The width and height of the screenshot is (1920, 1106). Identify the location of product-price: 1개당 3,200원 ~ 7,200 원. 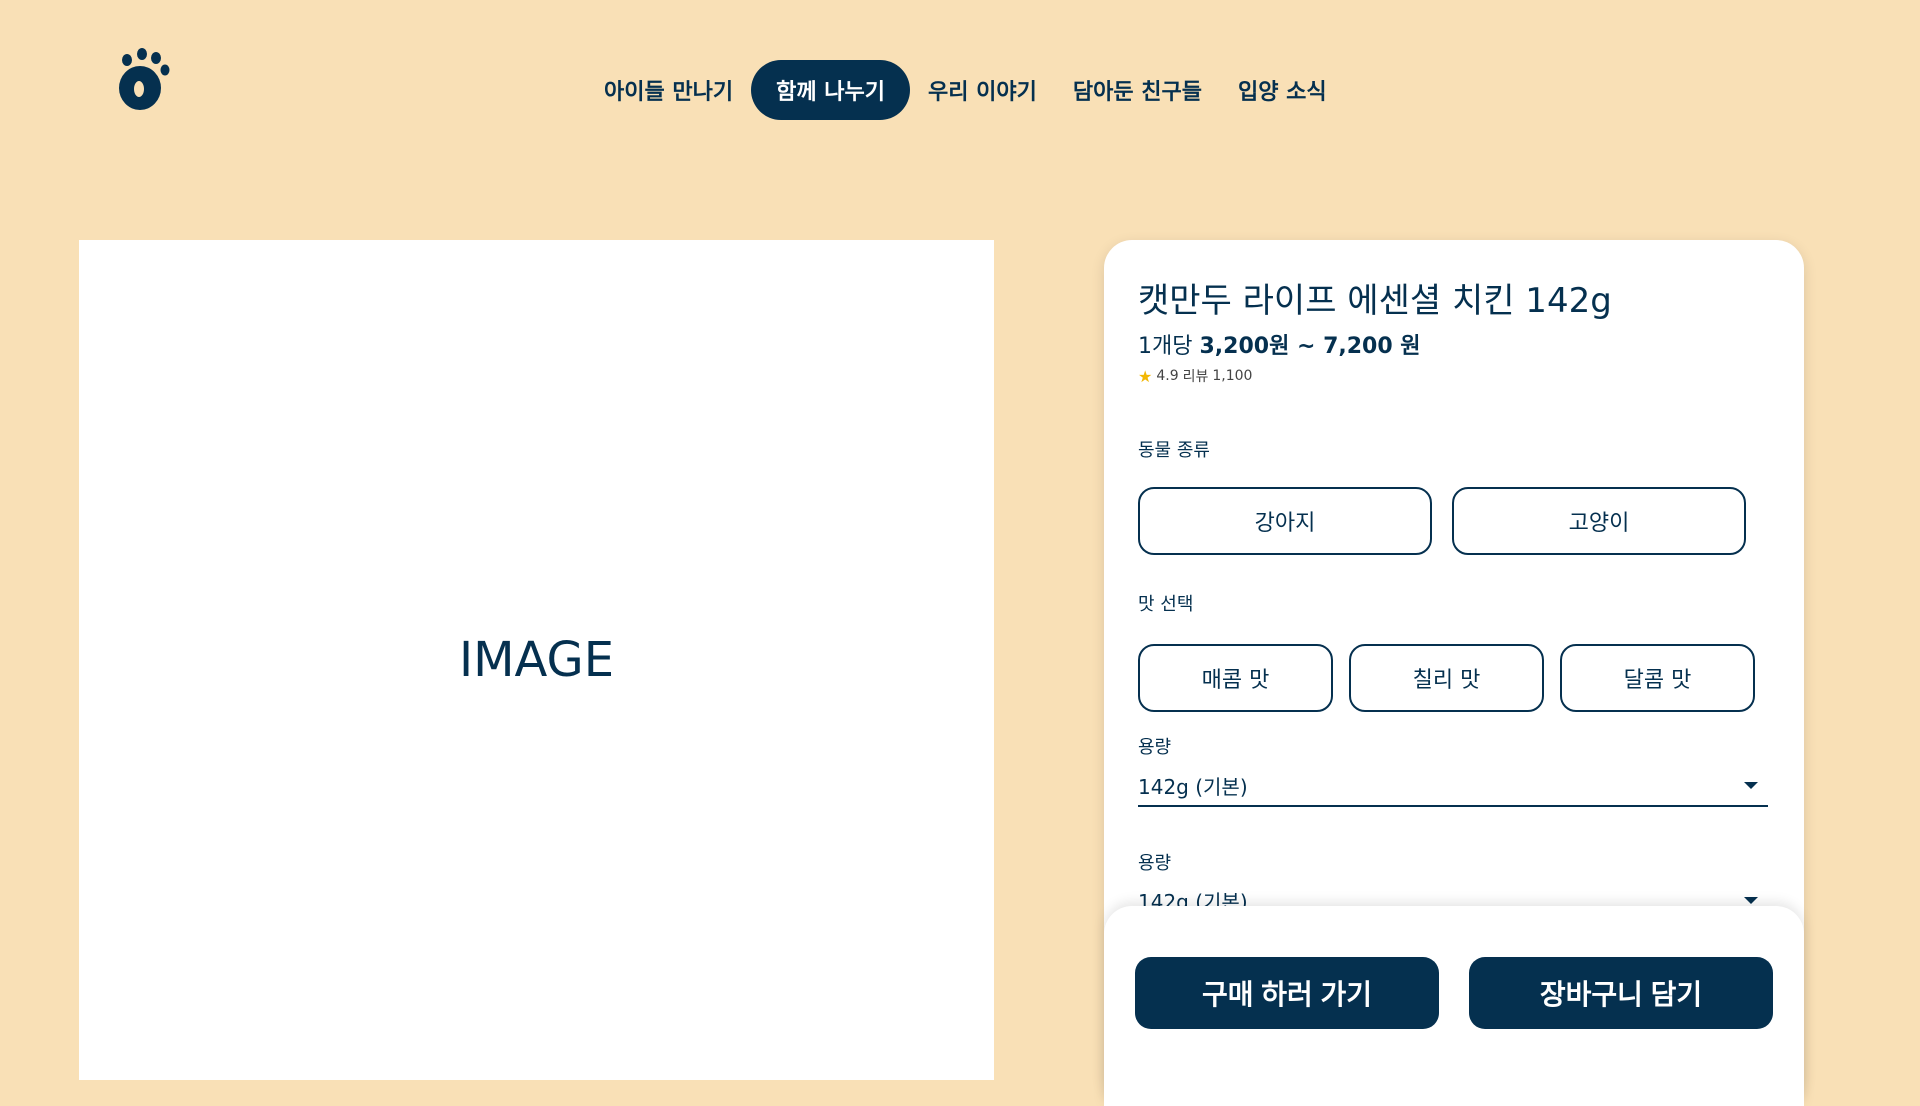
(1279, 344).